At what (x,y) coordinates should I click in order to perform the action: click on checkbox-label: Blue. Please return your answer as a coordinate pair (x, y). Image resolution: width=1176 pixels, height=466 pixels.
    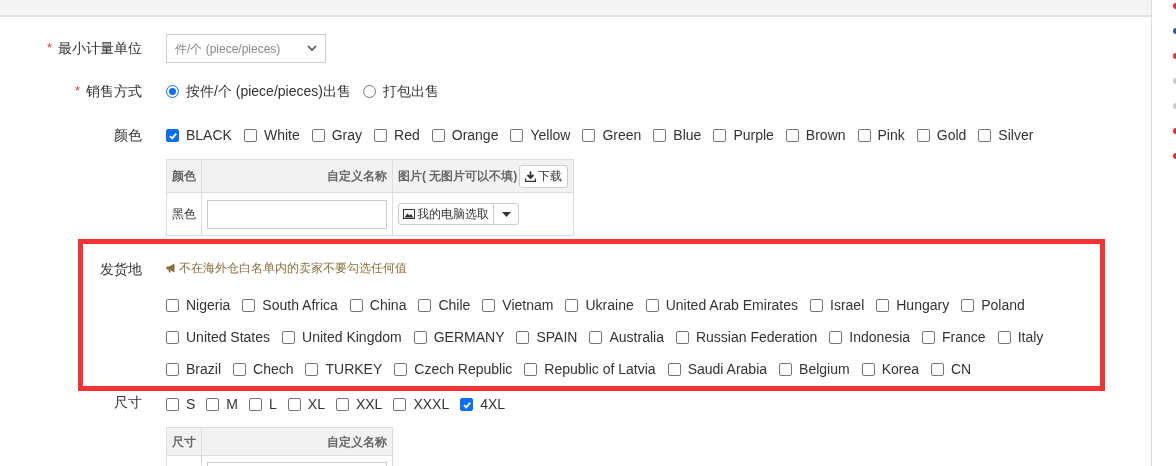
    Looking at the image, I should click on (687, 135).